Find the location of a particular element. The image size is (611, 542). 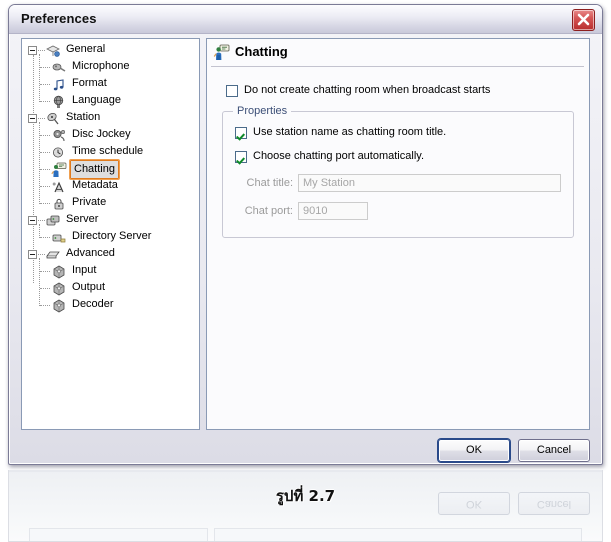

tree-item-label: Decoder is located at coordinates (93, 304).